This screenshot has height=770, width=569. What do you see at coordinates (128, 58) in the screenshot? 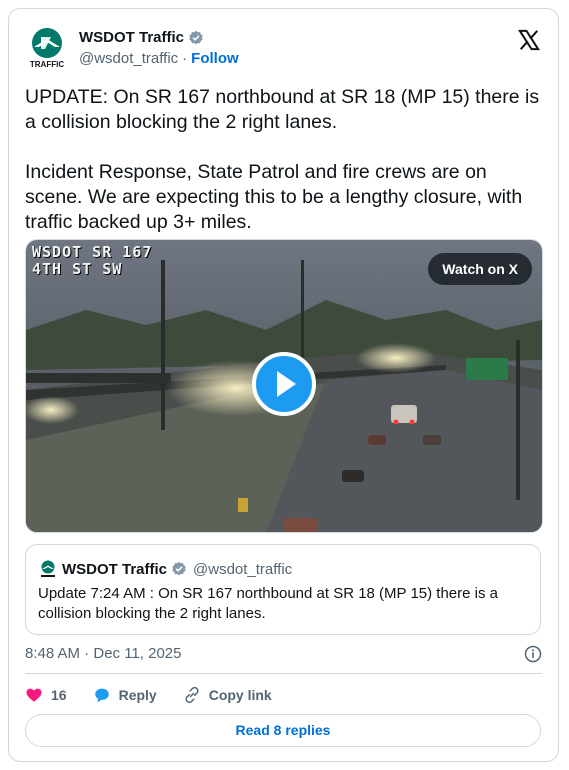
I see `author-handle: @wsdot_traffic` at bounding box center [128, 58].